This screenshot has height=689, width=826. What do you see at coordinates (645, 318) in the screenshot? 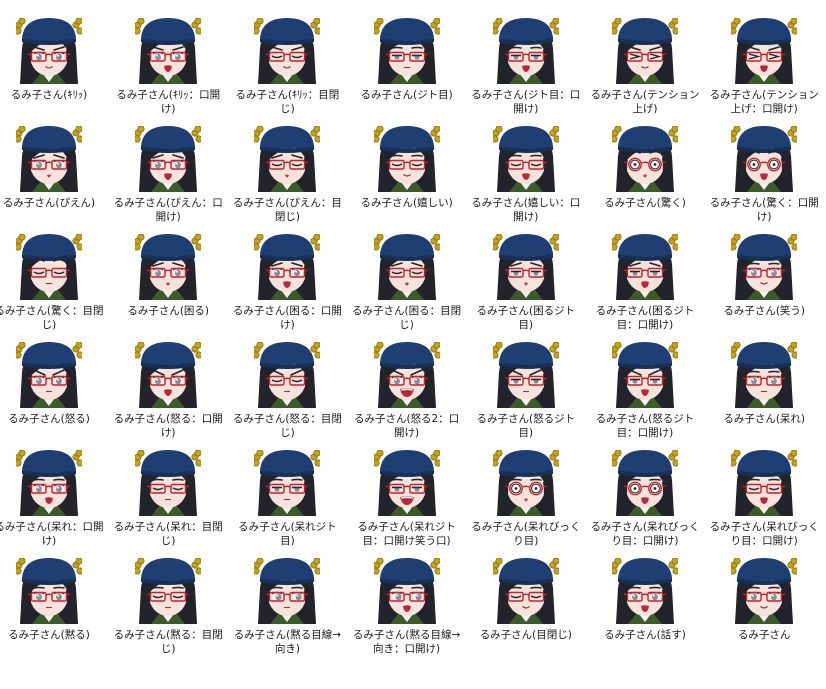
I see `file-name-label: るみ子さん(困るジト目：口開け)` at bounding box center [645, 318].